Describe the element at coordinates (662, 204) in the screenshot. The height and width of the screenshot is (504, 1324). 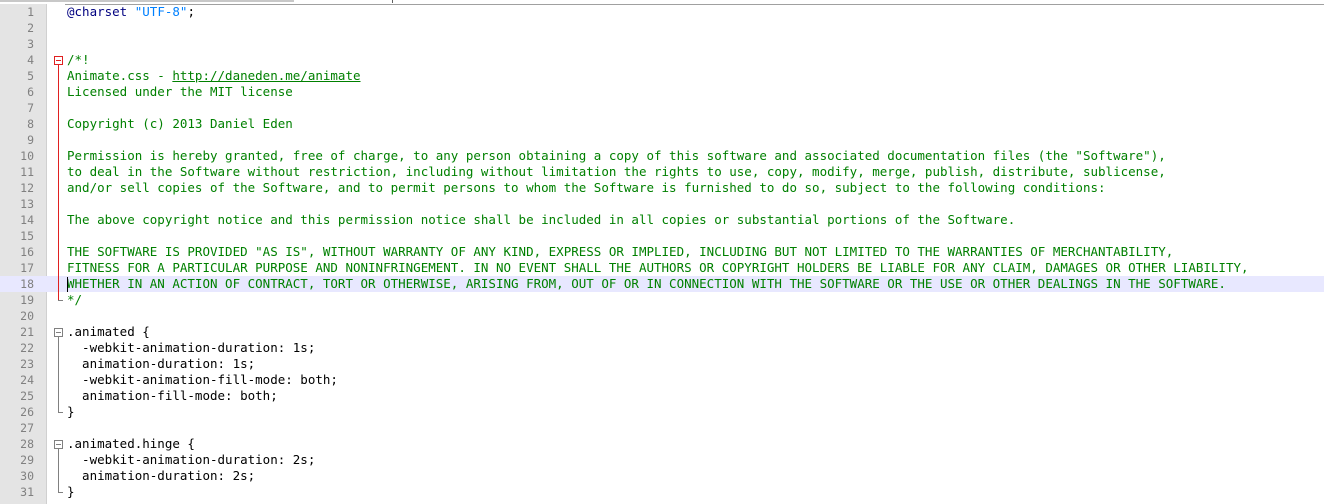
I see `code-line-13: 13` at that location.